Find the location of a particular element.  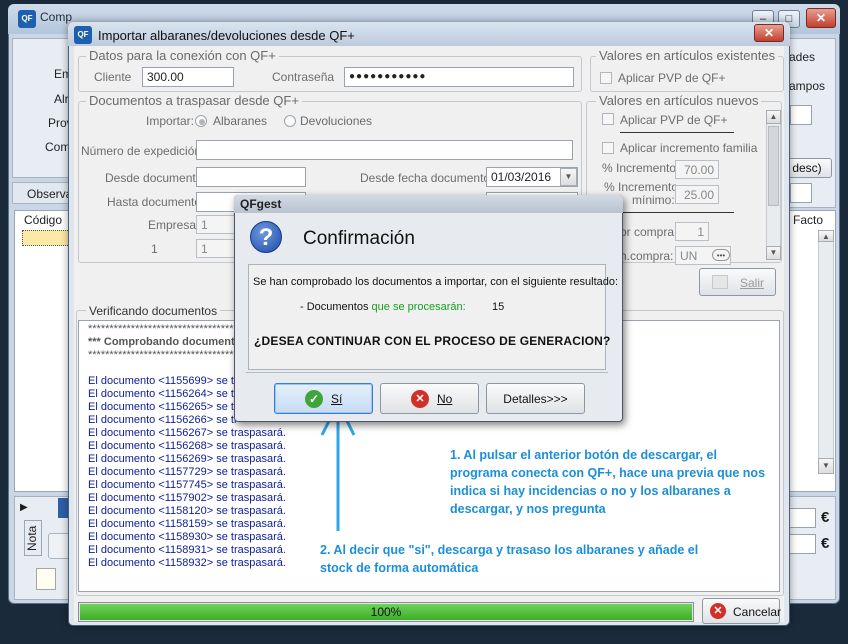

un-compra-more-icon: ••• is located at coordinates (721, 255).